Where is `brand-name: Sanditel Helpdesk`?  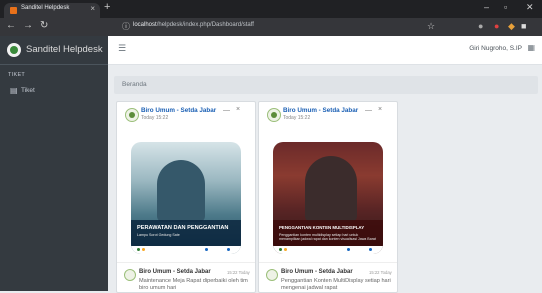 brand-name: Sanditel Helpdesk is located at coordinates (64, 49).